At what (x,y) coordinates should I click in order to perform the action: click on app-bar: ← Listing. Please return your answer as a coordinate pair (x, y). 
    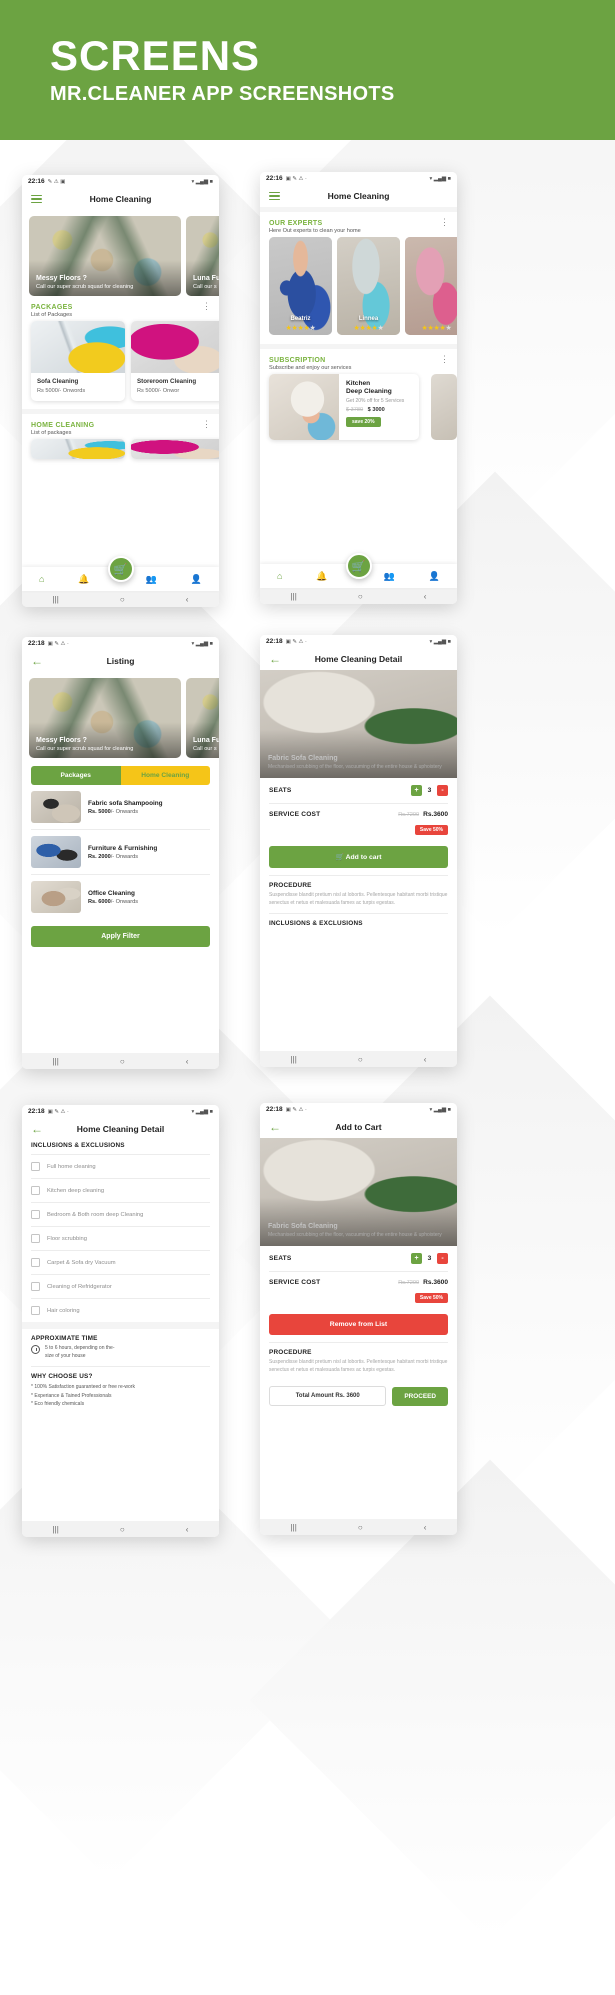
    Looking at the image, I should click on (120, 661).